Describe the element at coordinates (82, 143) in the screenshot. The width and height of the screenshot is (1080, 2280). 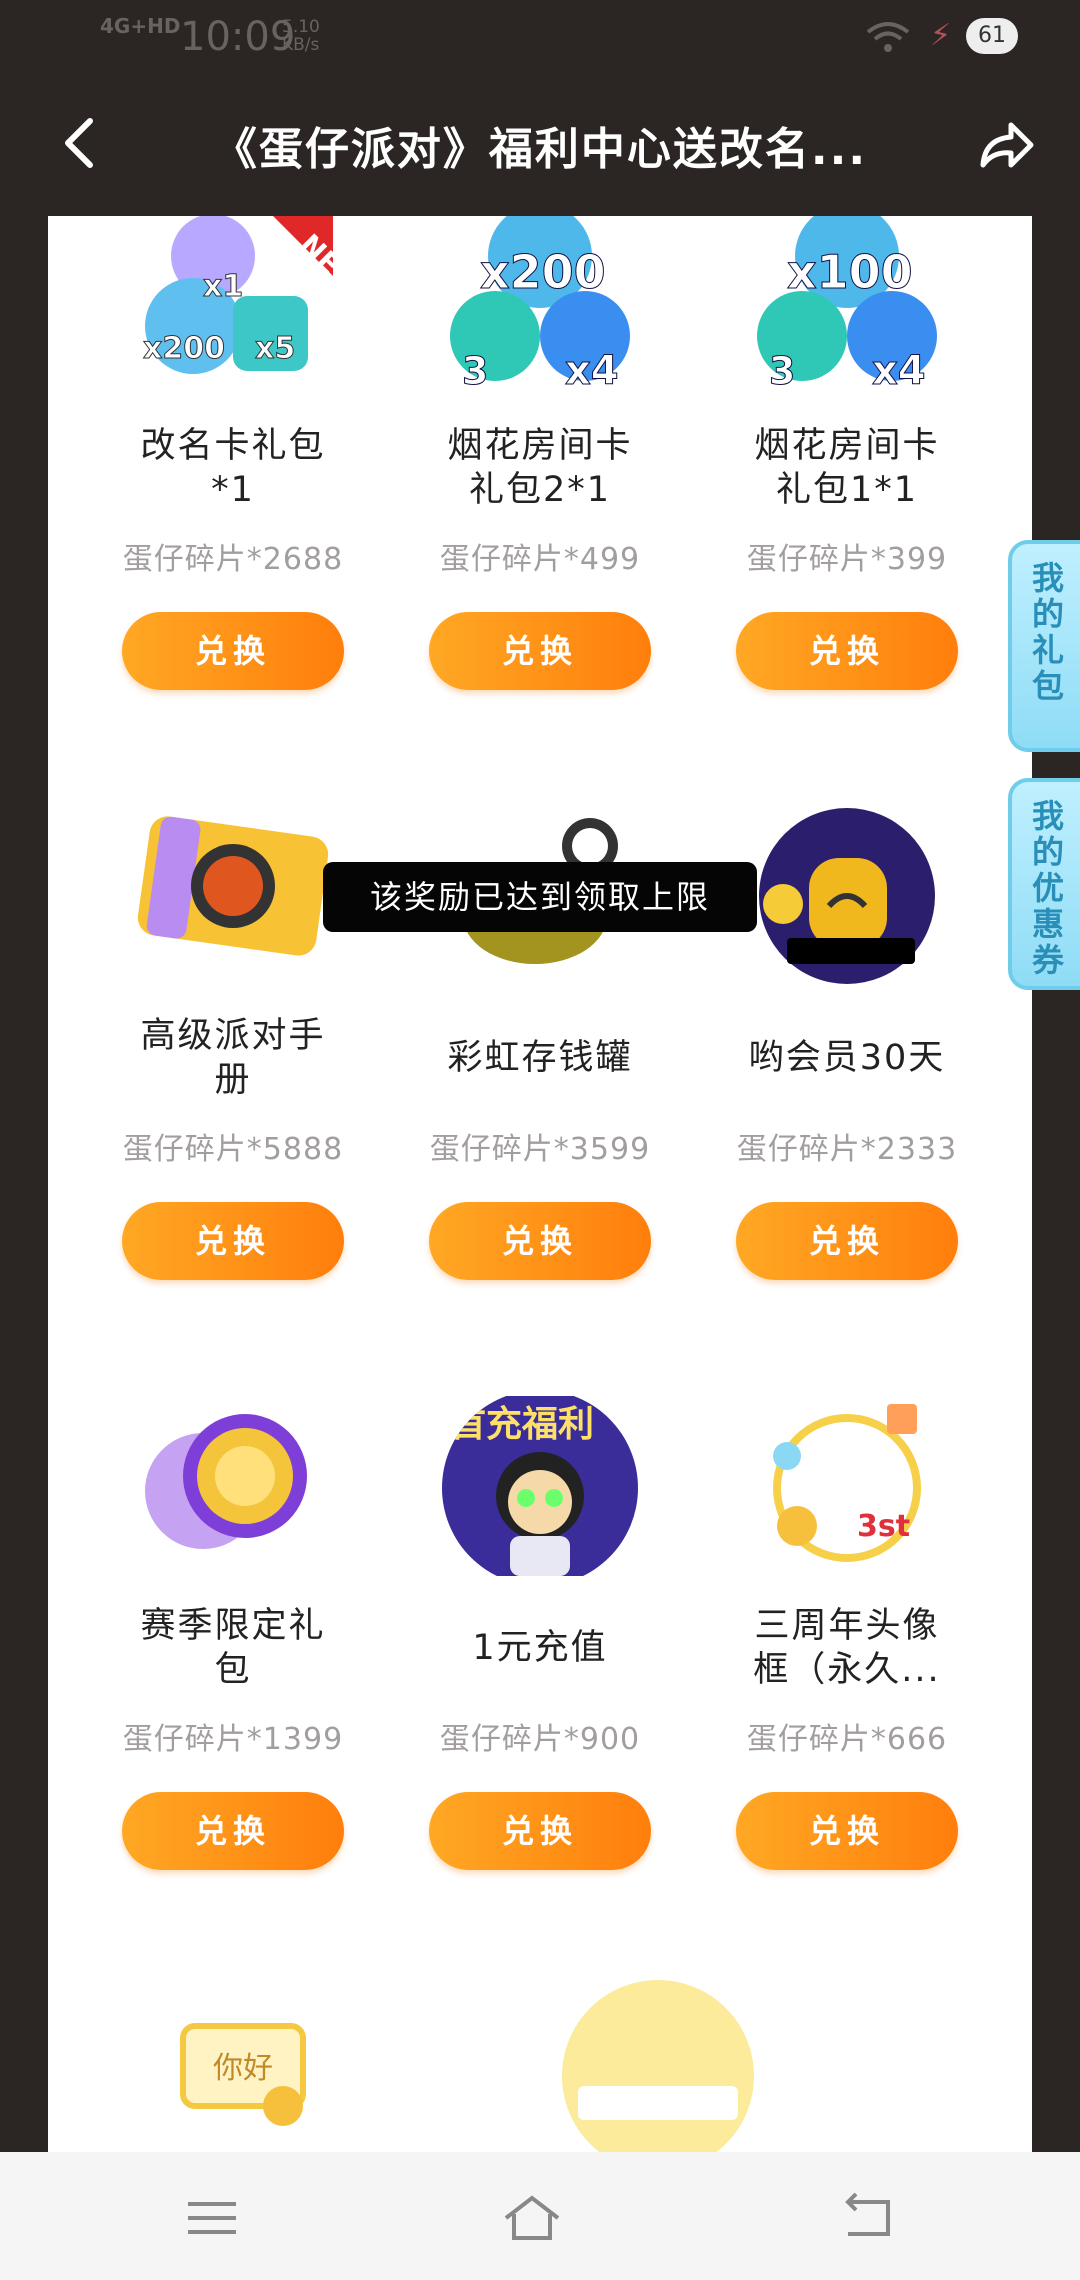
I see `back-arrow-icon` at that location.